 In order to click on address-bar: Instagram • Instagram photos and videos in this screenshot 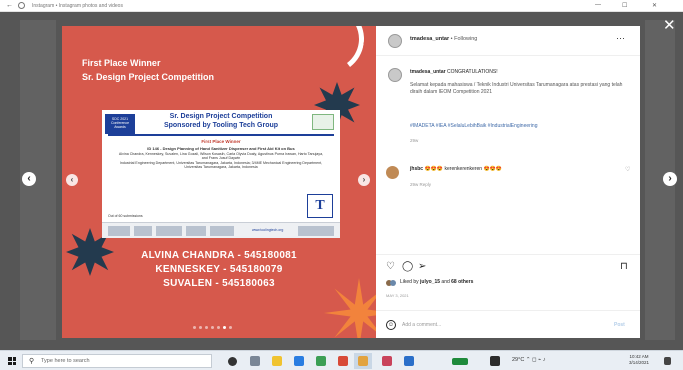, I will do `click(212, 6)`.